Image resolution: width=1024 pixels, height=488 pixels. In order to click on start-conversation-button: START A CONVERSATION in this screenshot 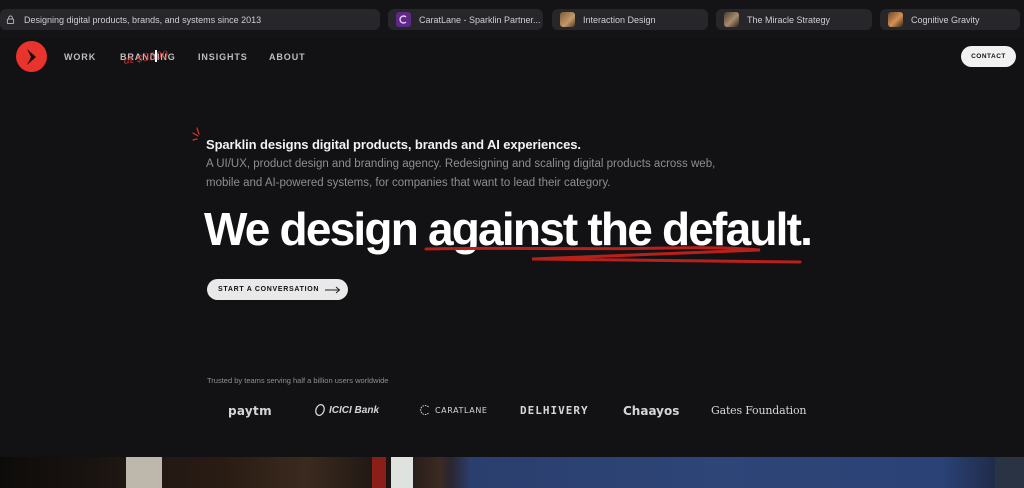, I will do `click(277, 289)`.